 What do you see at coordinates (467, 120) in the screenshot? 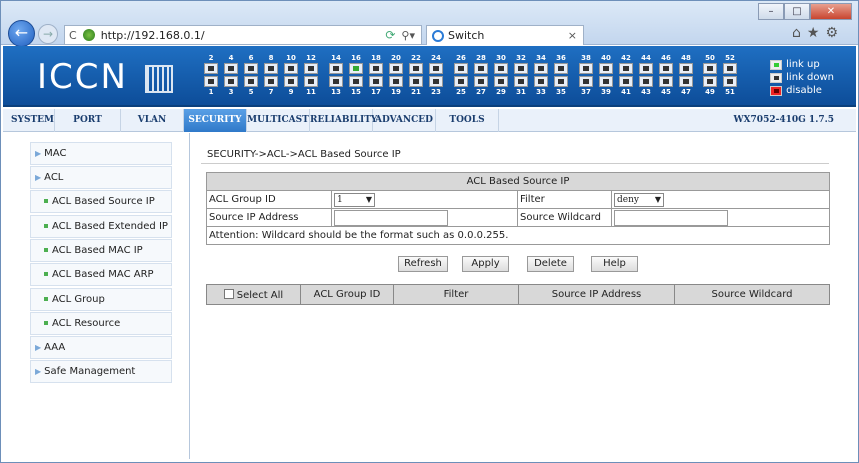
I see `nav-tools: TOOLS` at bounding box center [467, 120].